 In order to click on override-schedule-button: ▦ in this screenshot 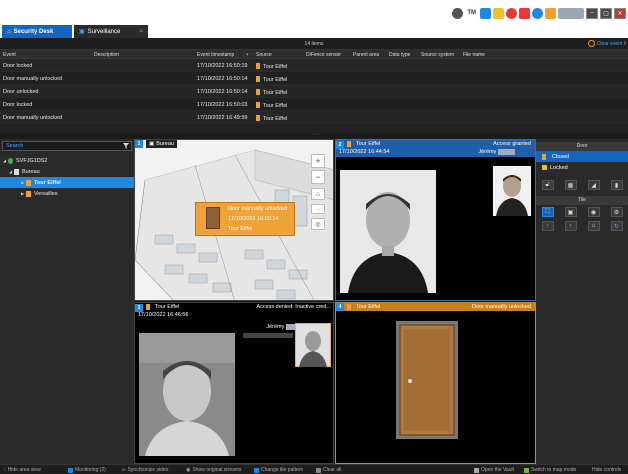, I will do `click(570, 185)`.